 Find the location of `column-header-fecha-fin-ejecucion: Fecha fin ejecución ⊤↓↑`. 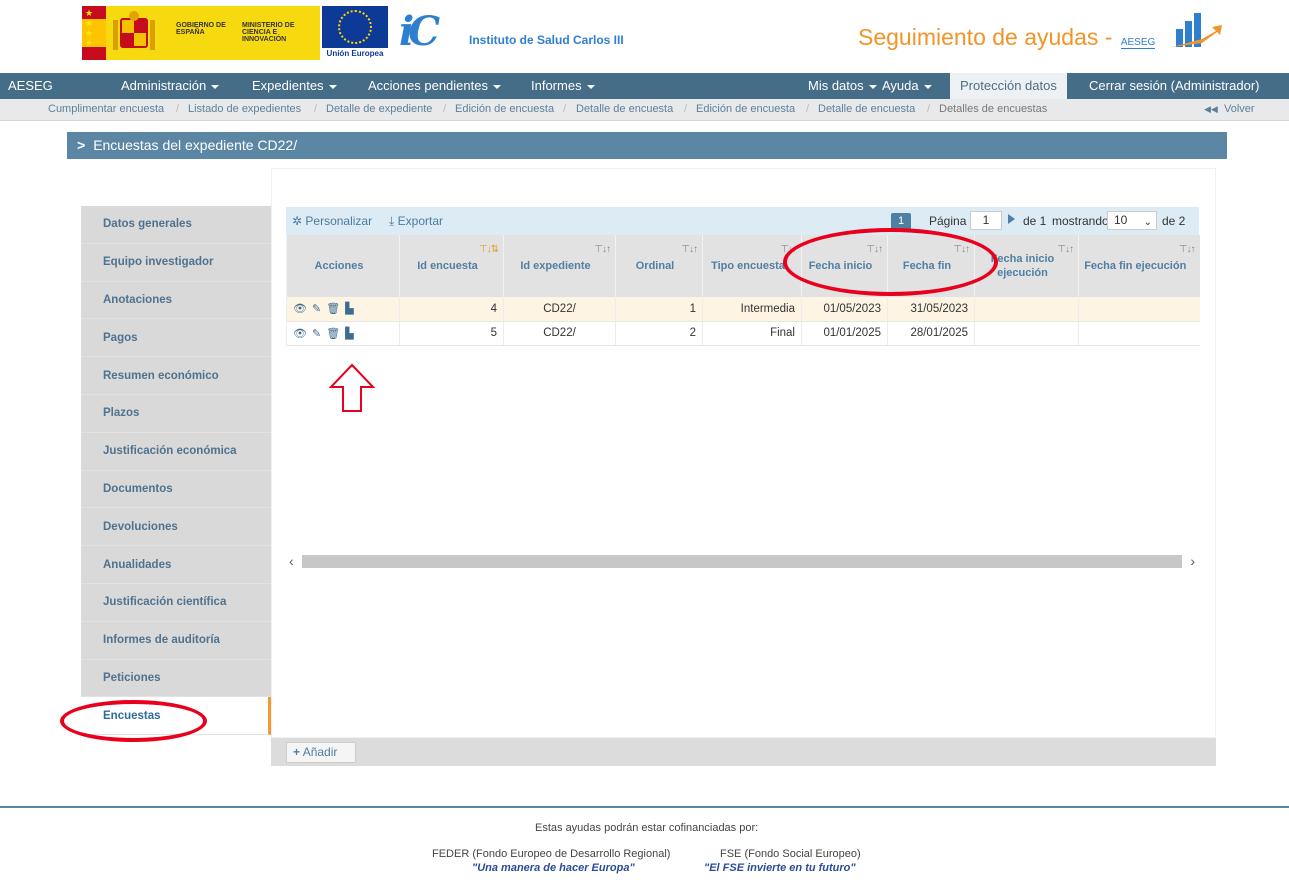

column-header-fecha-fin-ejecucion: Fecha fin ejecución ⊤↓↑ is located at coordinates (1139, 266).